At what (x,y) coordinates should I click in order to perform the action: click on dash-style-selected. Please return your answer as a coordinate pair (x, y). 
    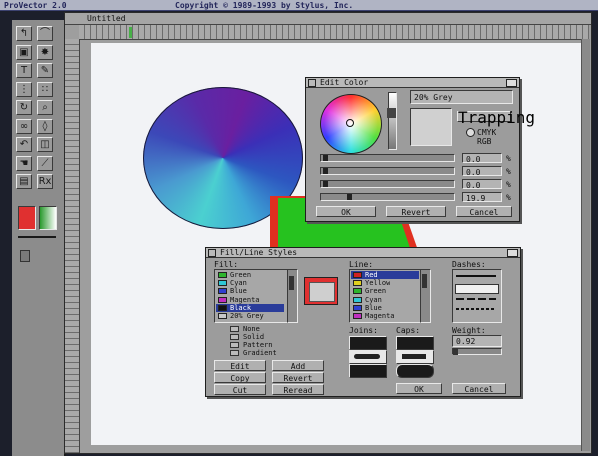
    Looking at the image, I should click on (477, 289).